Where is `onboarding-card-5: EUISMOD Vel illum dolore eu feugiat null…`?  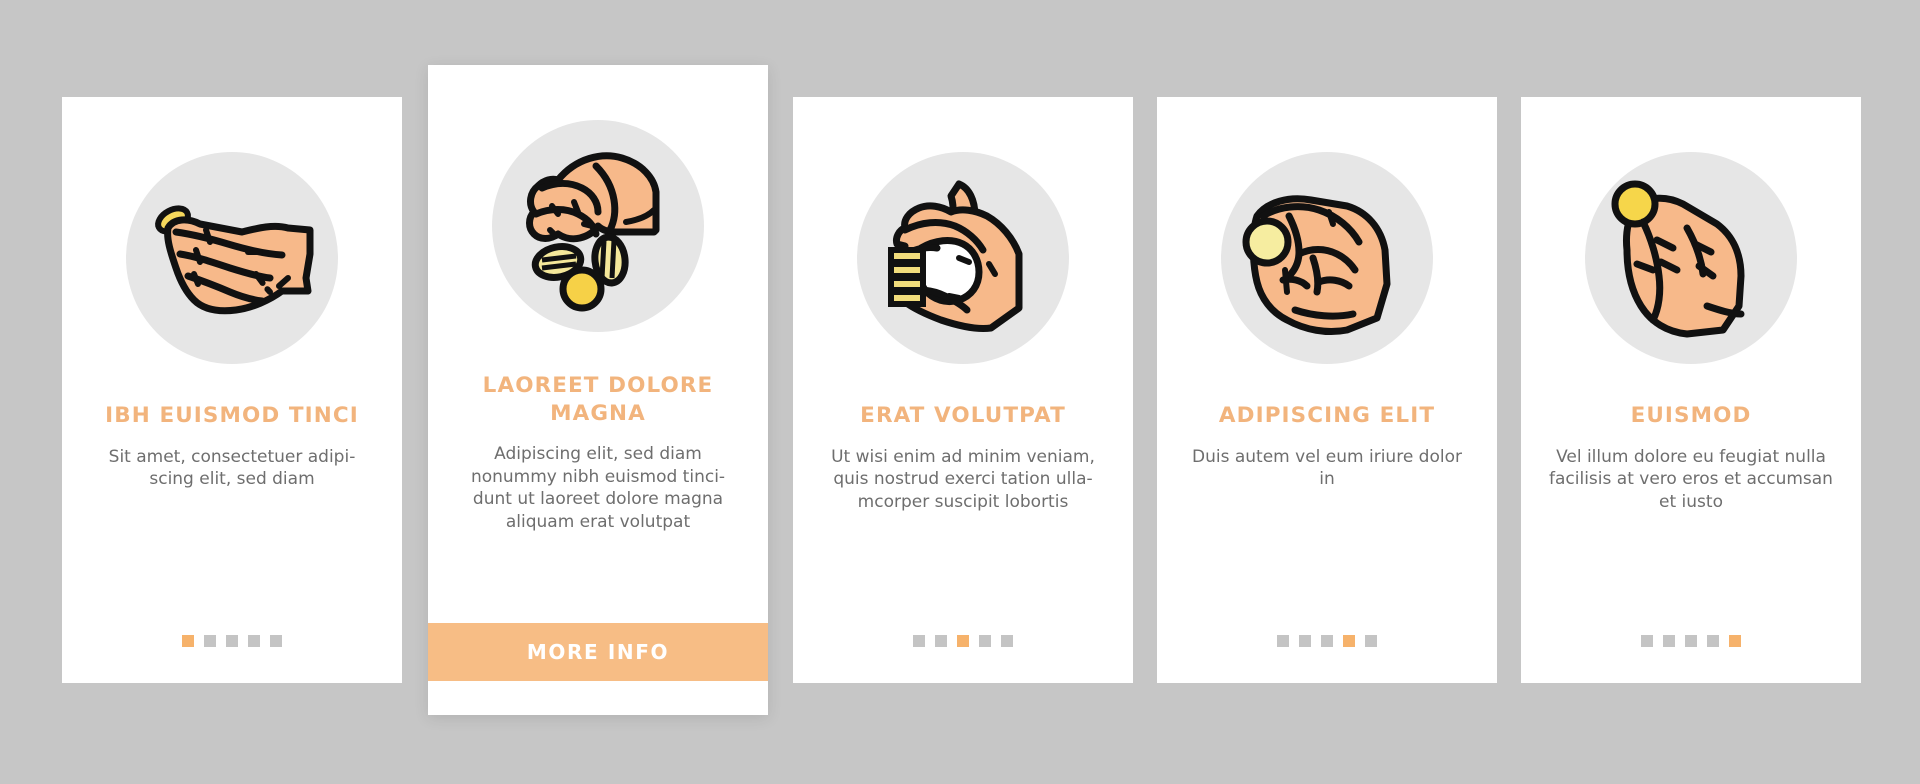
onboarding-card-5: EUISMOD Vel illum dolore eu feugiat null… is located at coordinates (1691, 390).